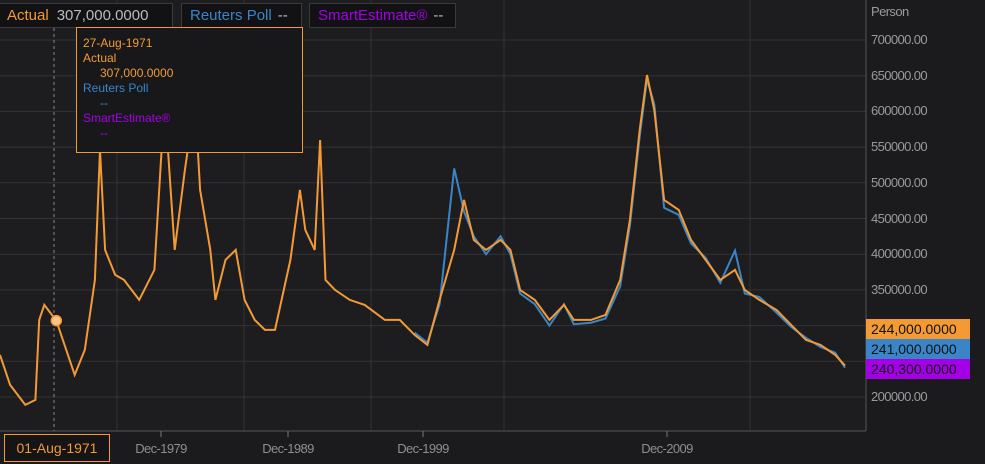 The image size is (985, 464). I want to click on x-tick-label: Dec-1999, so click(423, 448).